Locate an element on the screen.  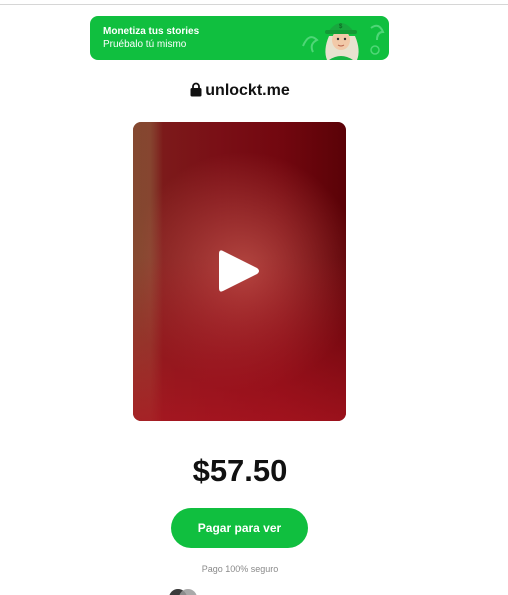
play-icon is located at coordinates (240, 271).